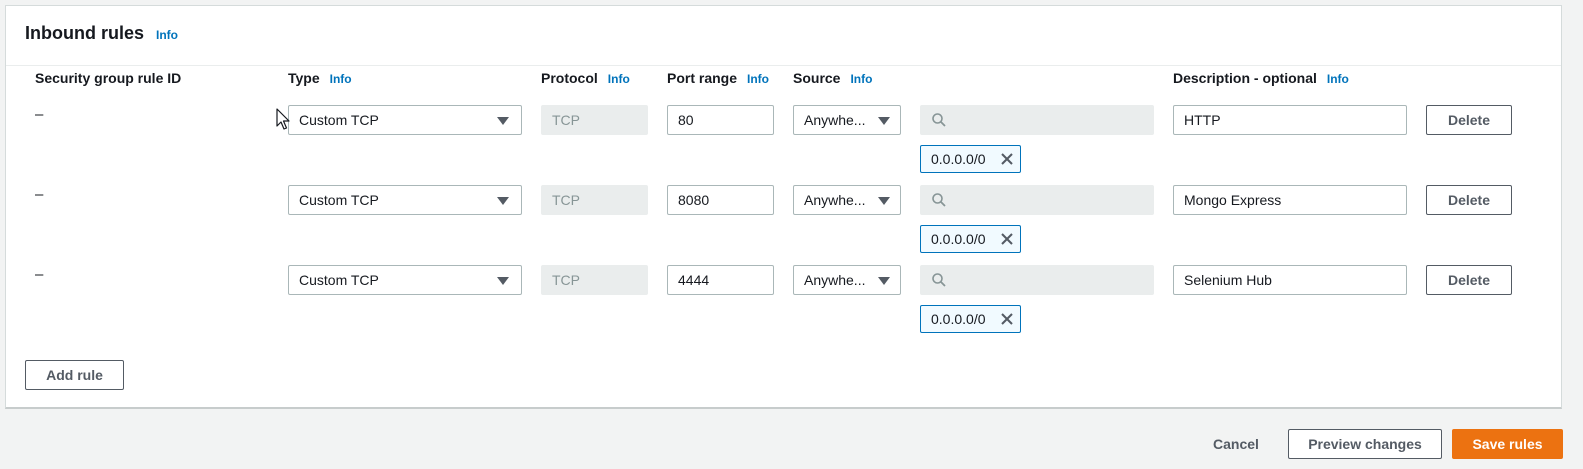 This screenshot has height=469, width=1583. Describe the element at coordinates (1290, 200) in the screenshot. I see `description-input: Mongo Express` at that location.